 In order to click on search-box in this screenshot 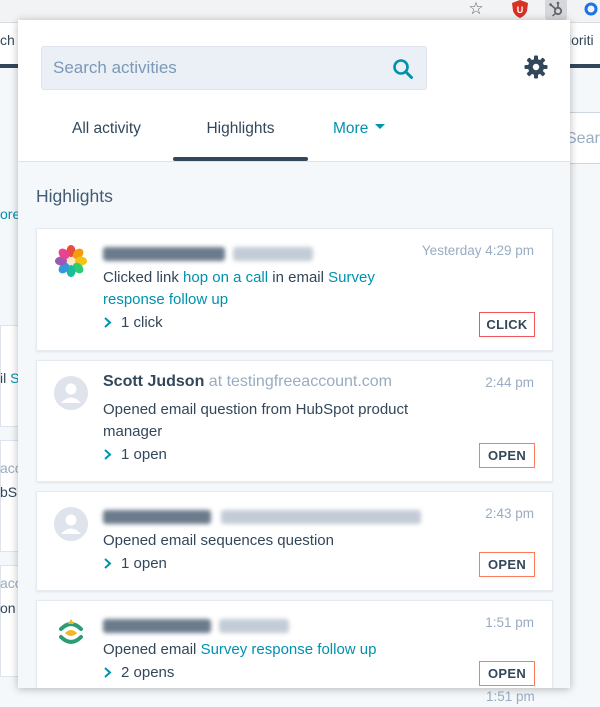, I will do `click(234, 68)`.